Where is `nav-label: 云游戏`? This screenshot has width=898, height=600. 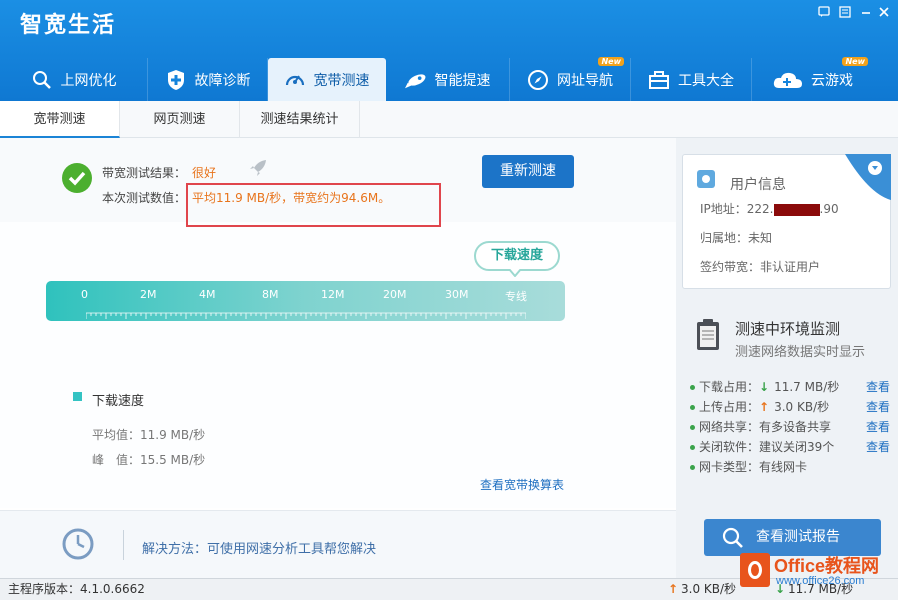 nav-label: 云游戏 is located at coordinates (832, 80).